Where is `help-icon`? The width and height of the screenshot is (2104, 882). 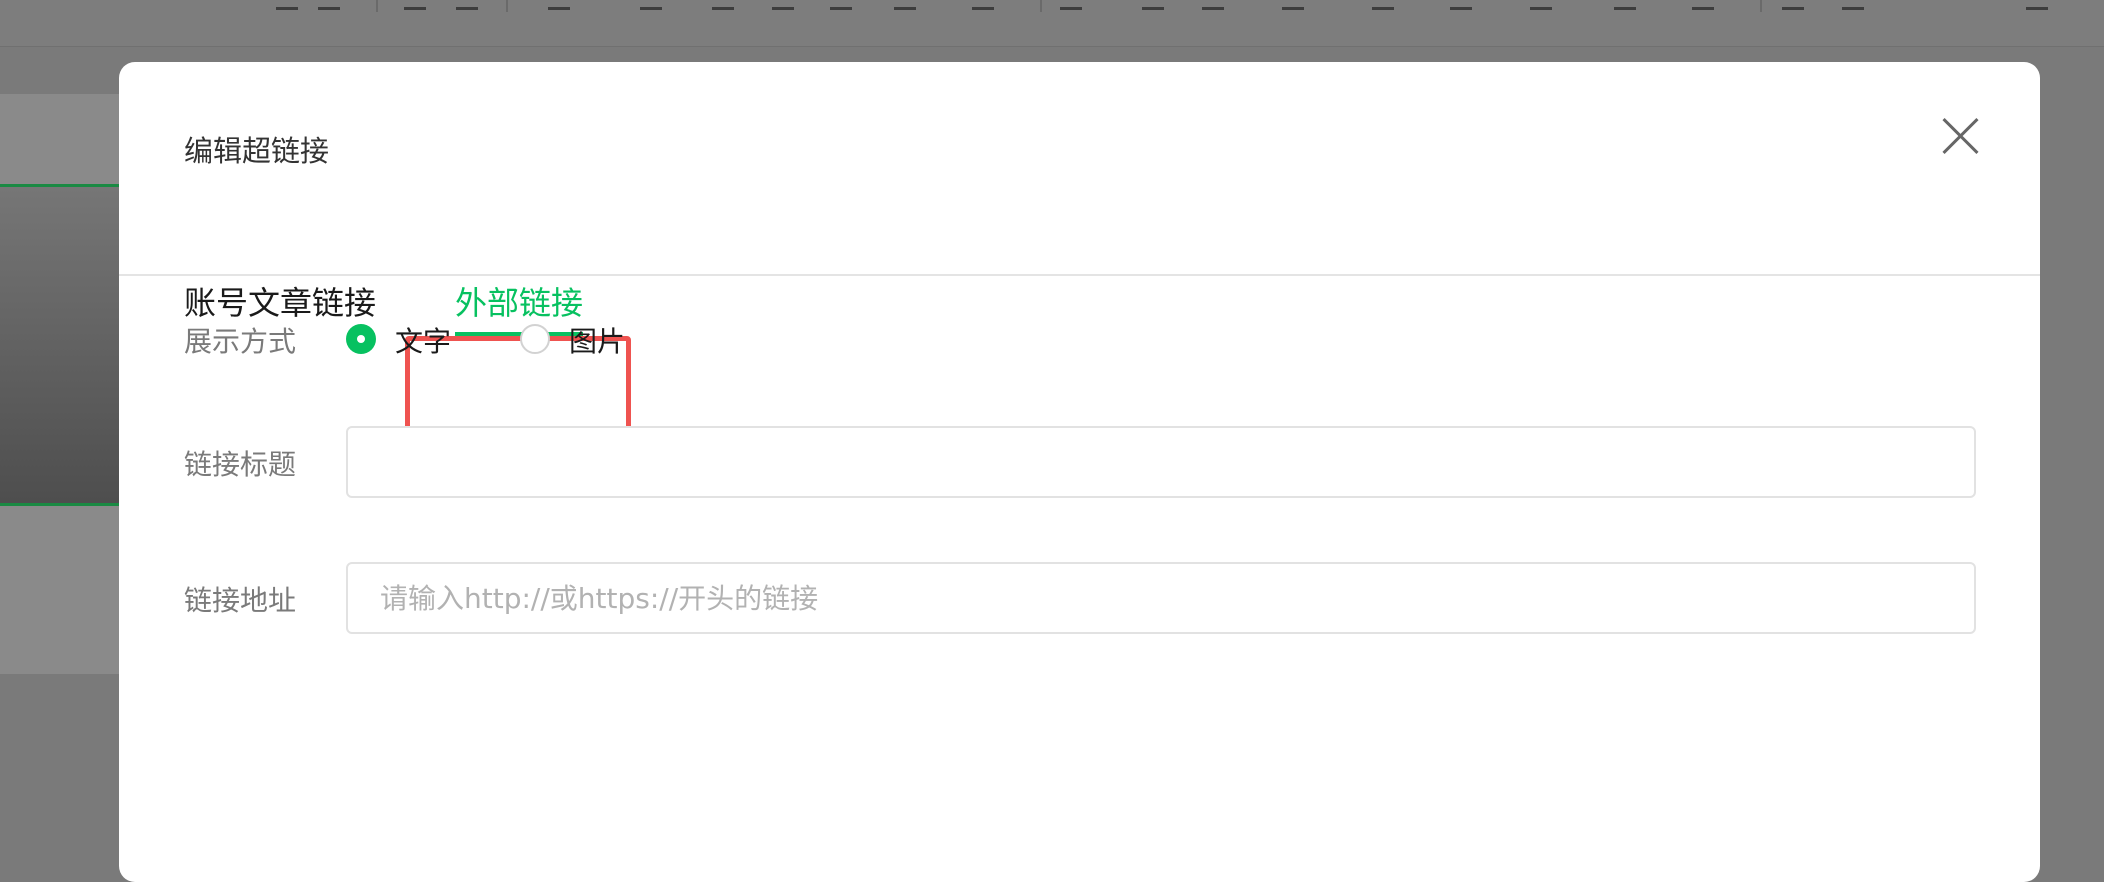
help-icon is located at coordinates (2037, 5).